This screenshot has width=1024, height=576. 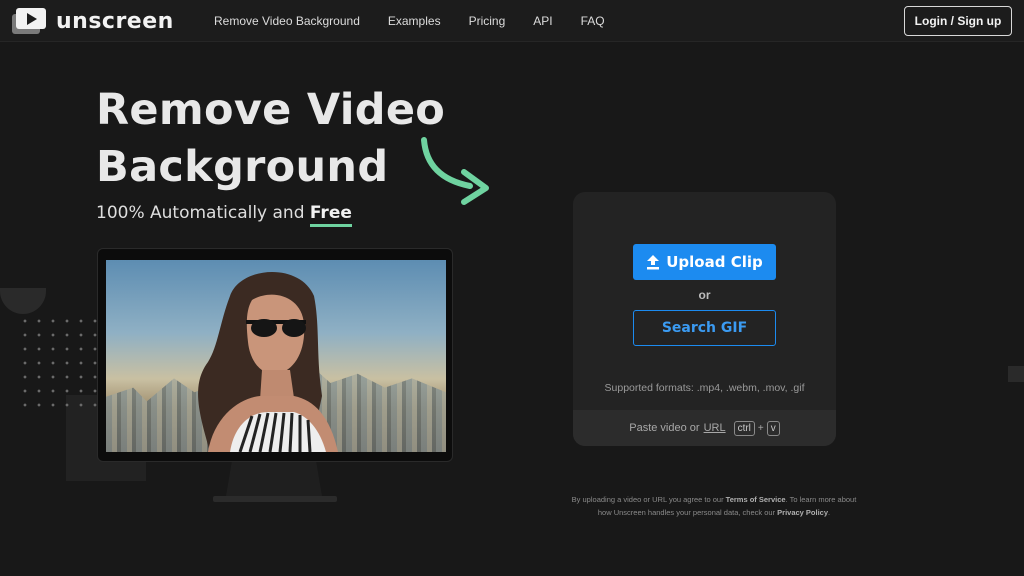 I want to click on demo-monitor, so click(x=275, y=355).